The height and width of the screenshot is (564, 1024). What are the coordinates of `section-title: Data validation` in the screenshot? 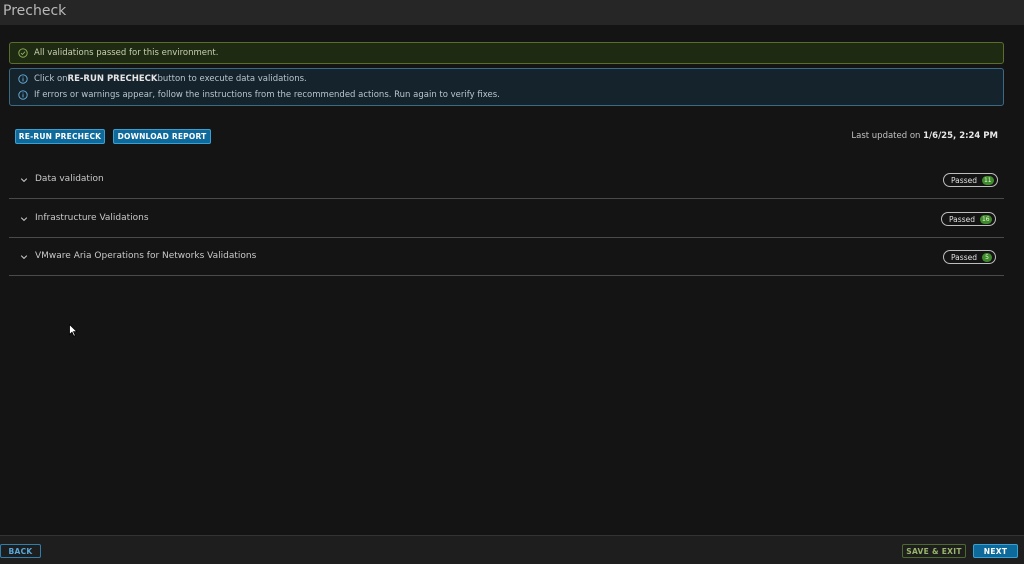 It's located at (69, 179).